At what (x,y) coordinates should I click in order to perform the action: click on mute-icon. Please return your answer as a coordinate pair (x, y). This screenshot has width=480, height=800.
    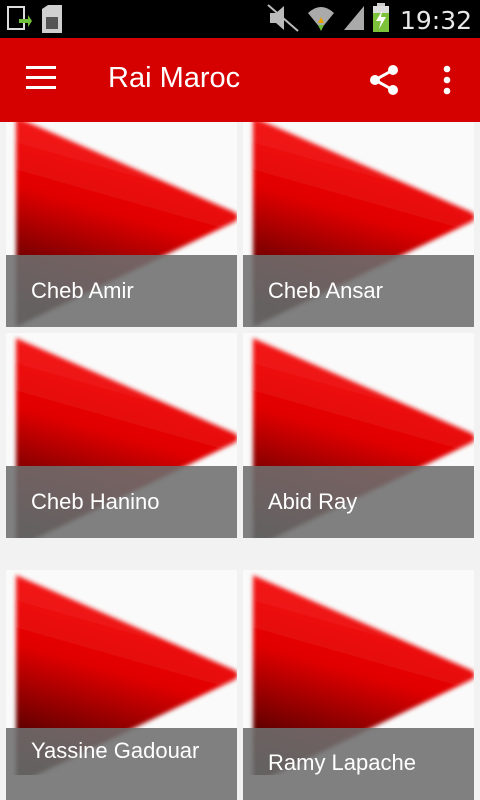
    Looking at the image, I should click on (283, 20).